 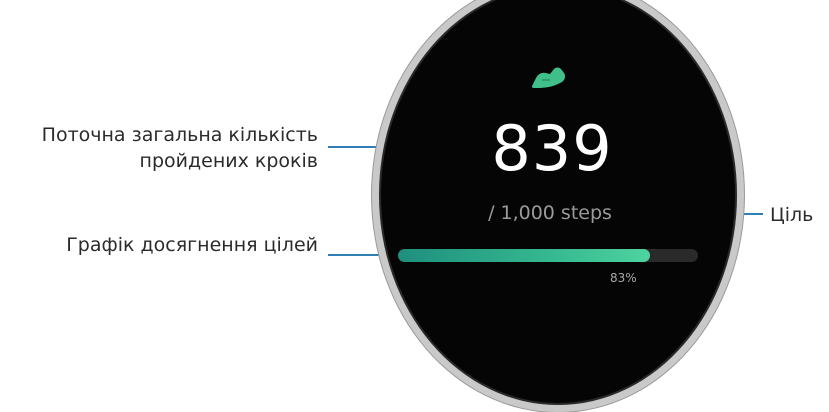 I want to click on annotation-goal-graph: Графік досягнення цілей, so click(x=192, y=245).